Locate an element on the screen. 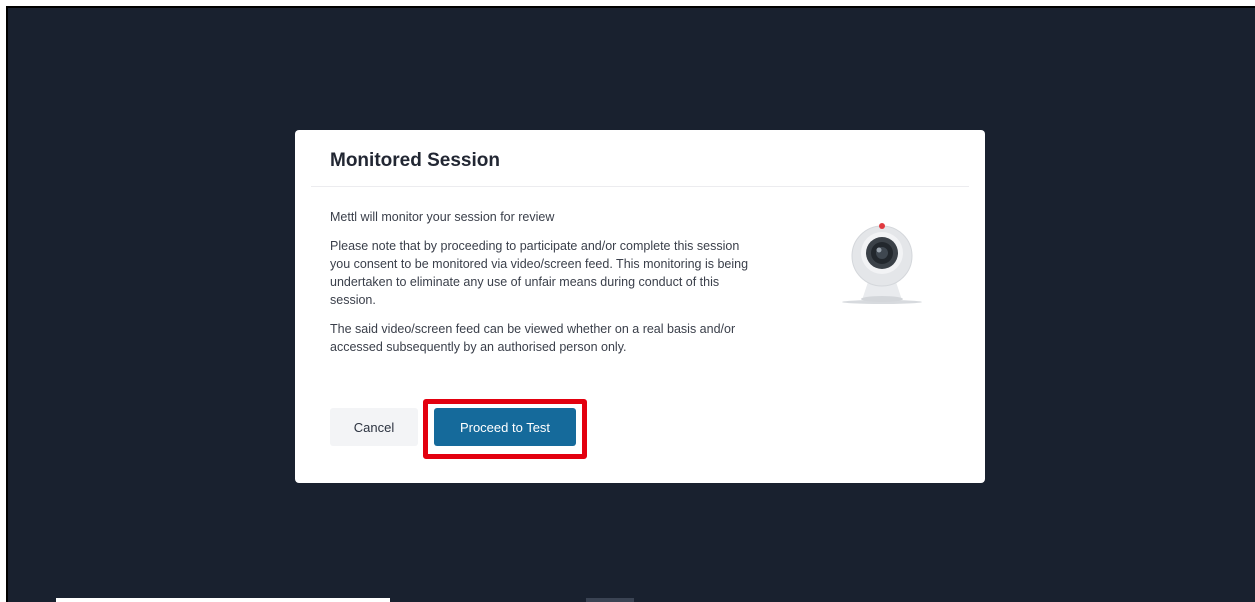  dialog-title: Monitored Session is located at coordinates (415, 160).